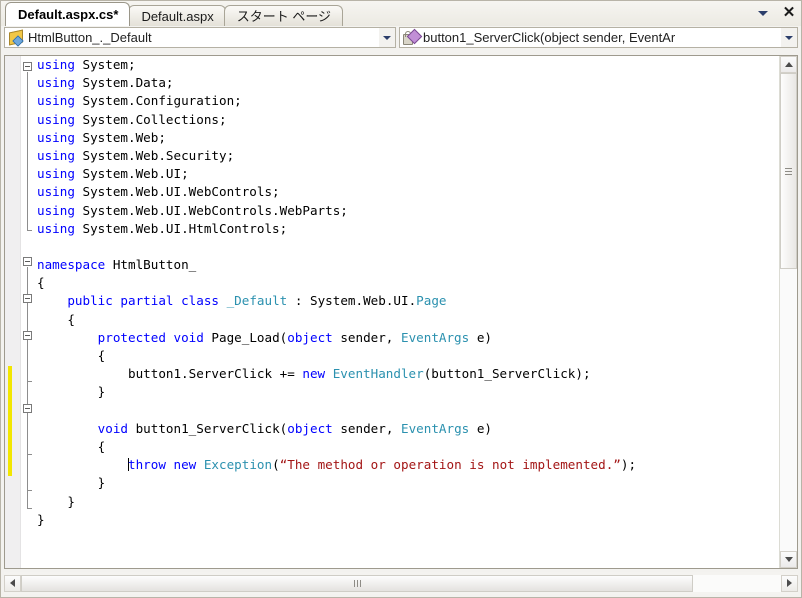  What do you see at coordinates (113, 174) in the screenshot?
I see `code-line: using System.Web.UI;` at bounding box center [113, 174].